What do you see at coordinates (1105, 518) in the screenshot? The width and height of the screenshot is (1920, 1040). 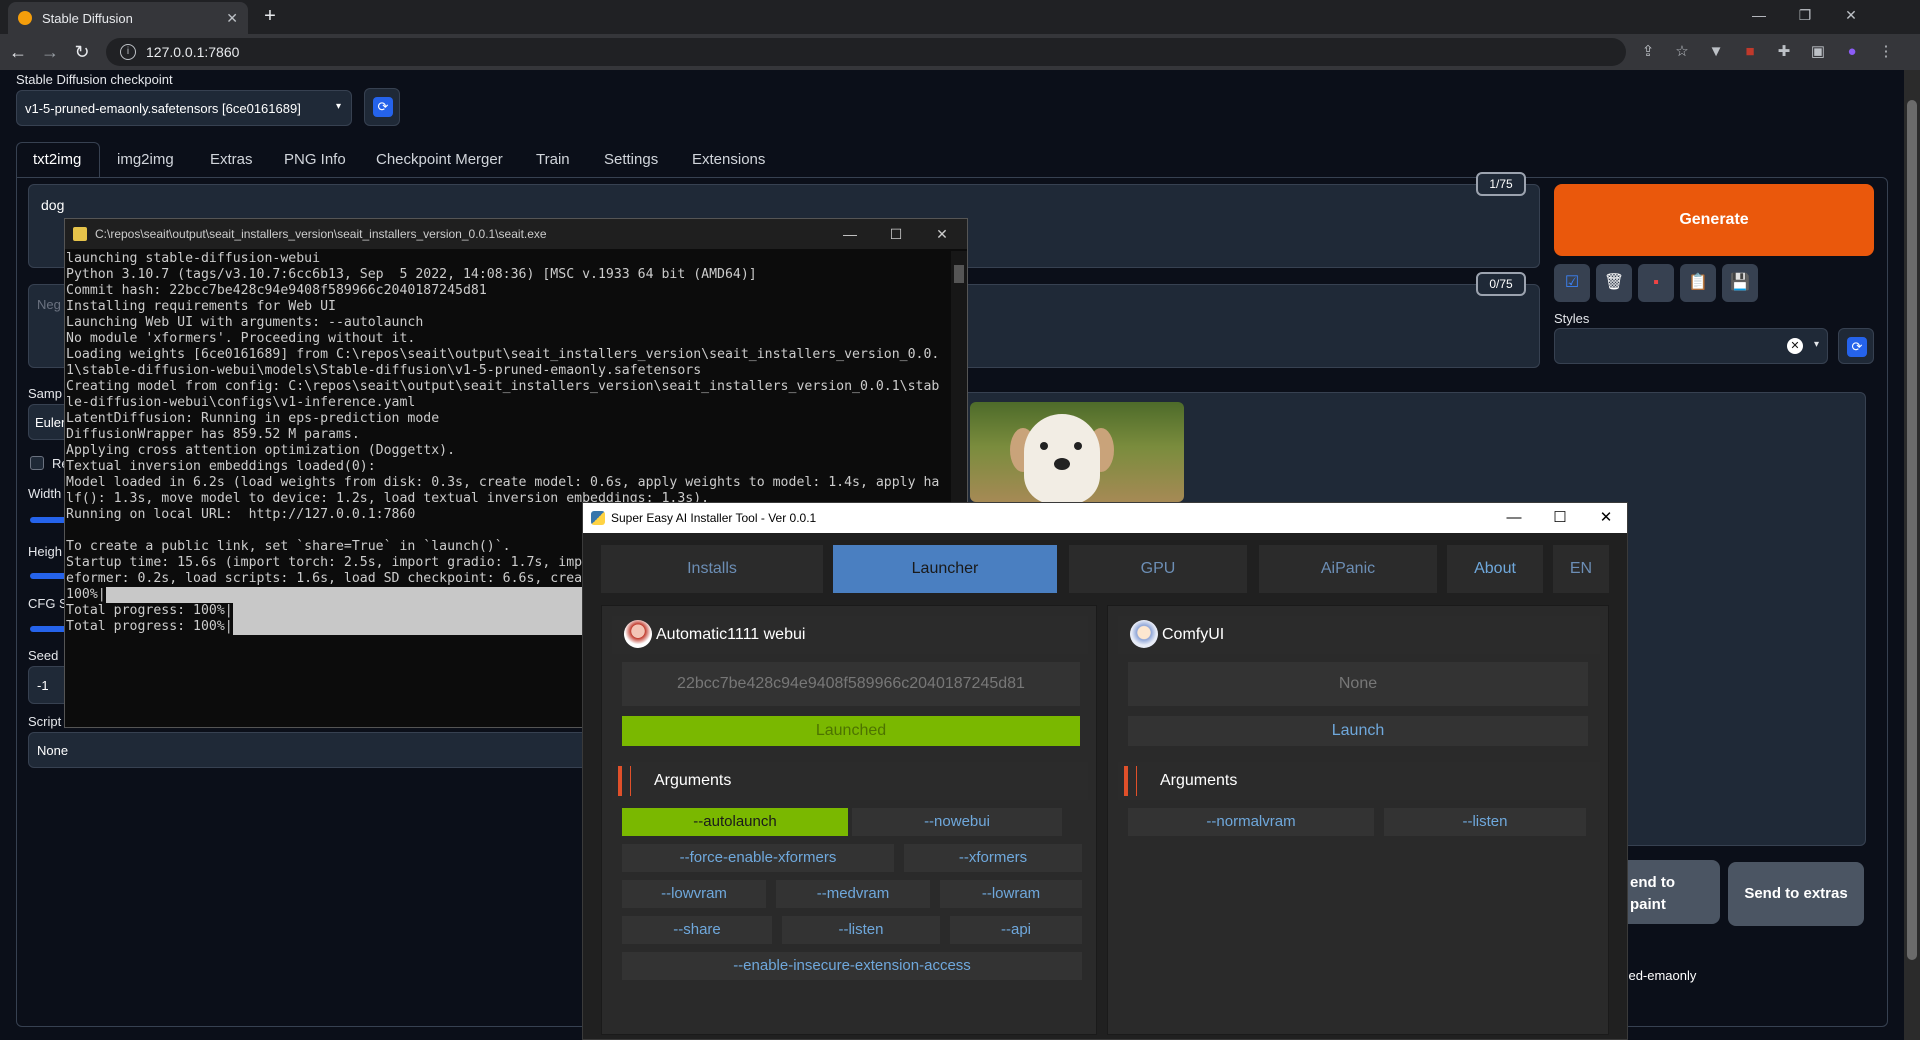 I see `installer-titlebar: Super Easy AI Installer Tool - Ver 0.0.1` at bounding box center [1105, 518].